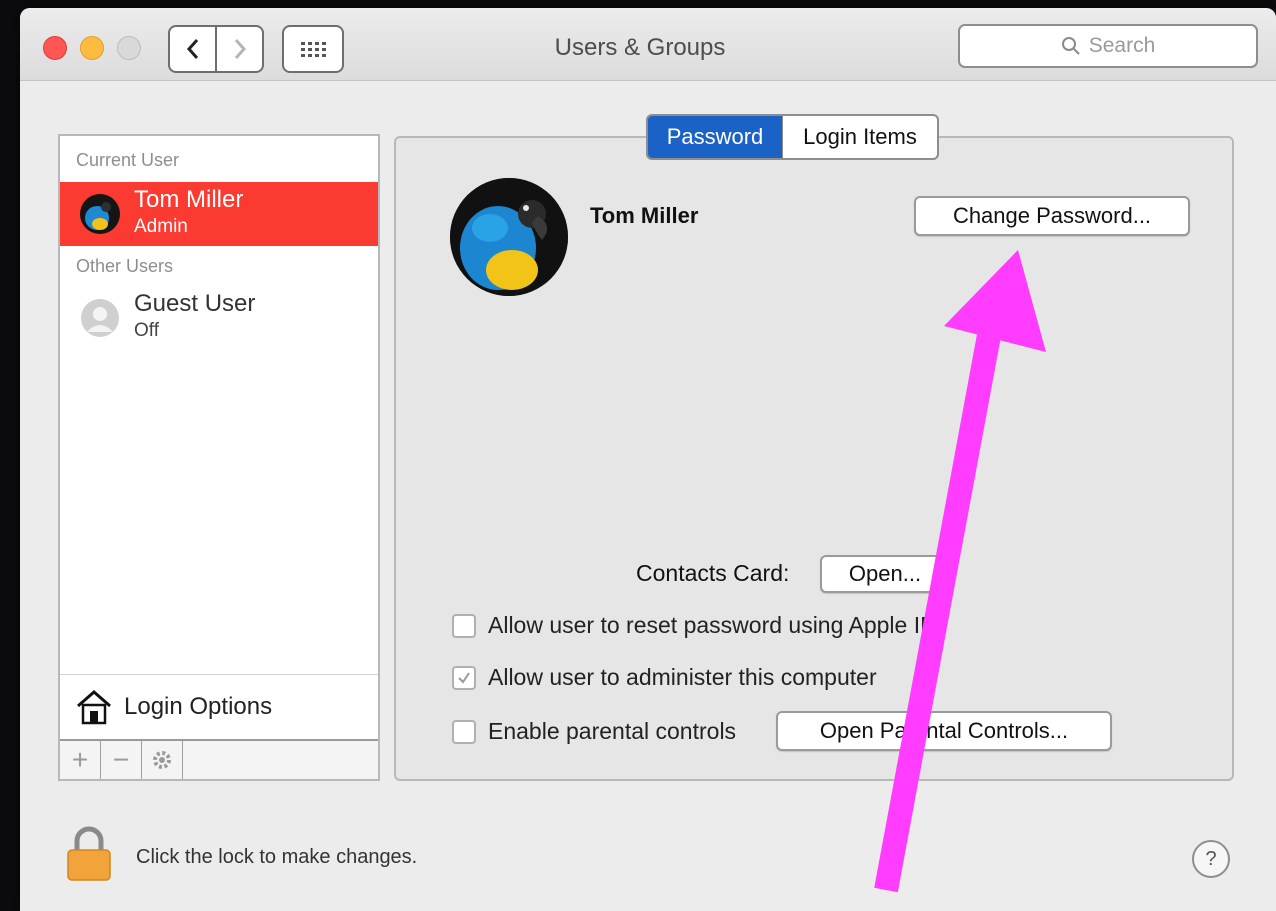 The height and width of the screenshot is (911, 1276). I want to click on chevron-left-icon, so click(192, 49).